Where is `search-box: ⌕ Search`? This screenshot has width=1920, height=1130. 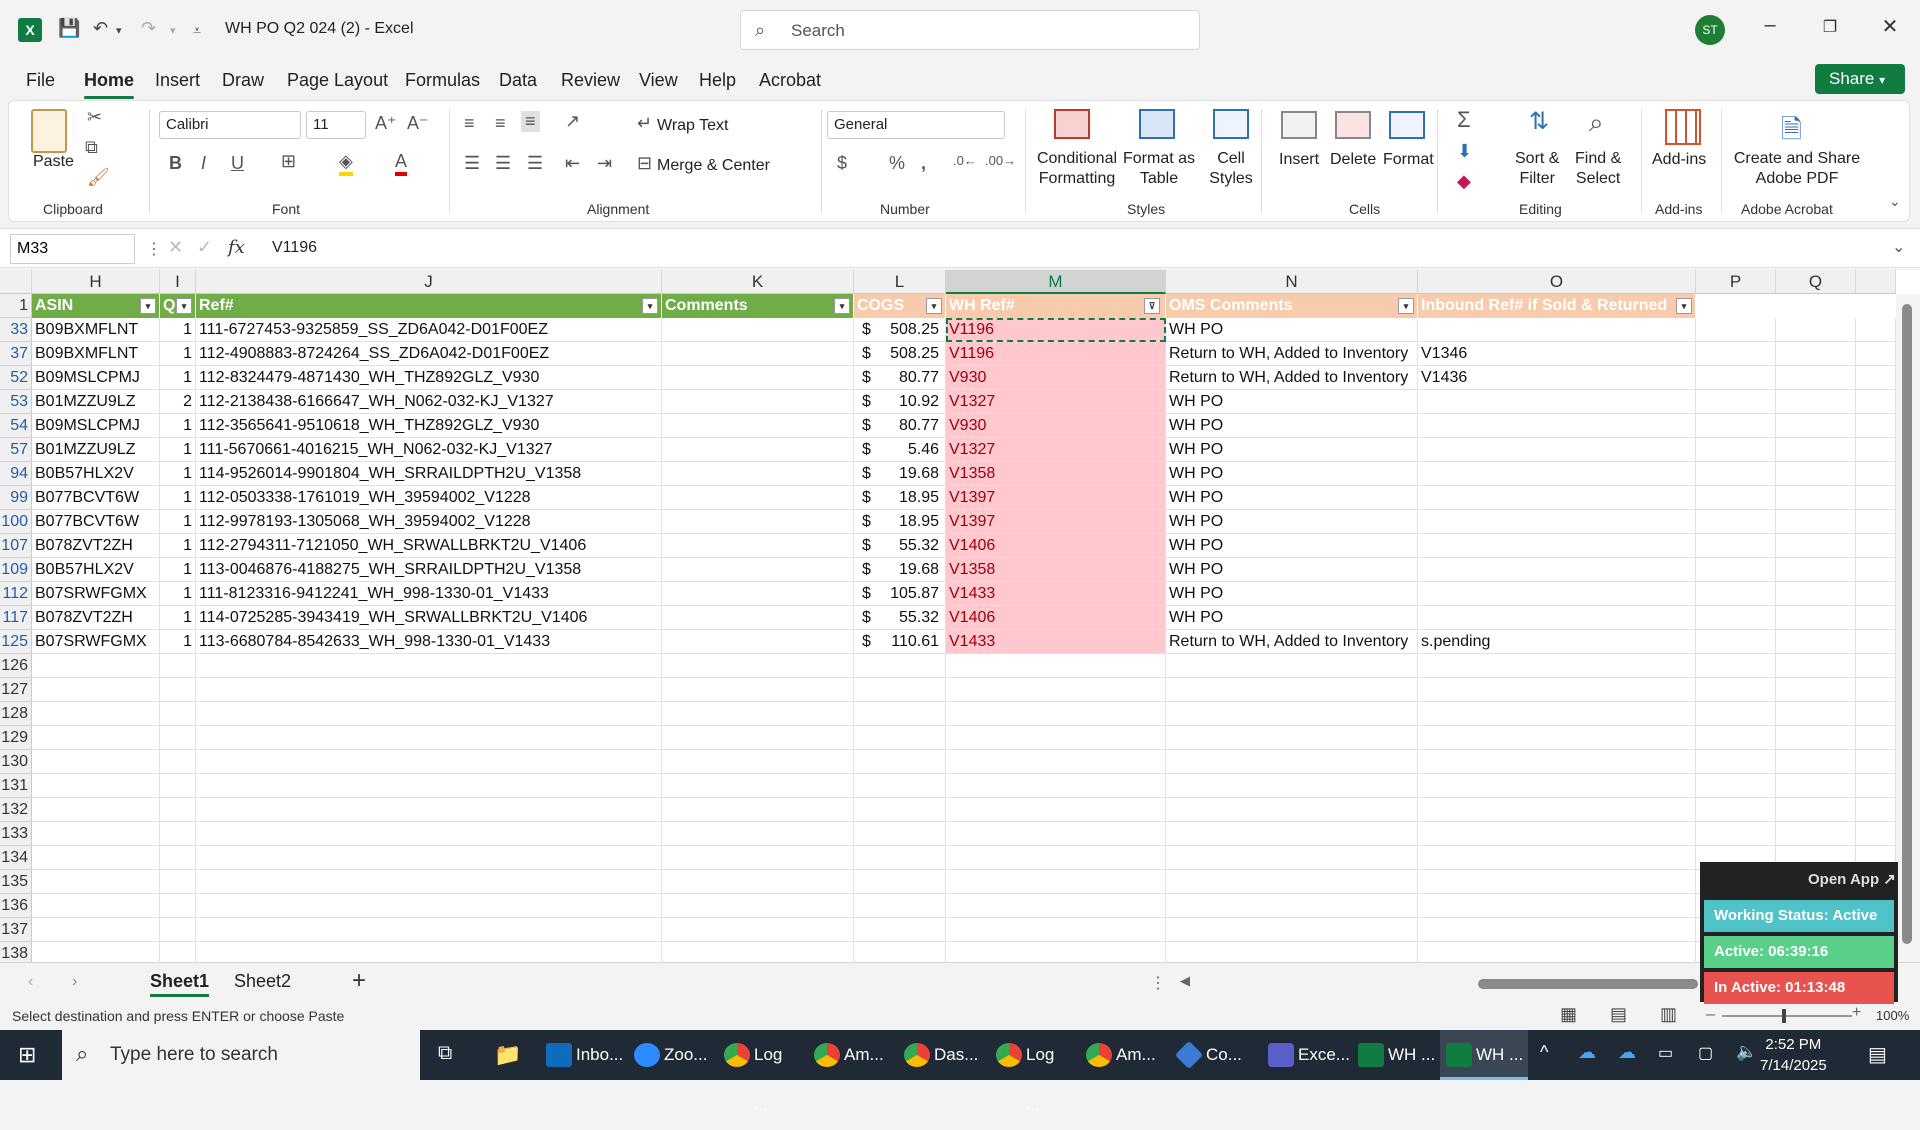
search-box: ⌕ Search is located at coordinates (970, 30).